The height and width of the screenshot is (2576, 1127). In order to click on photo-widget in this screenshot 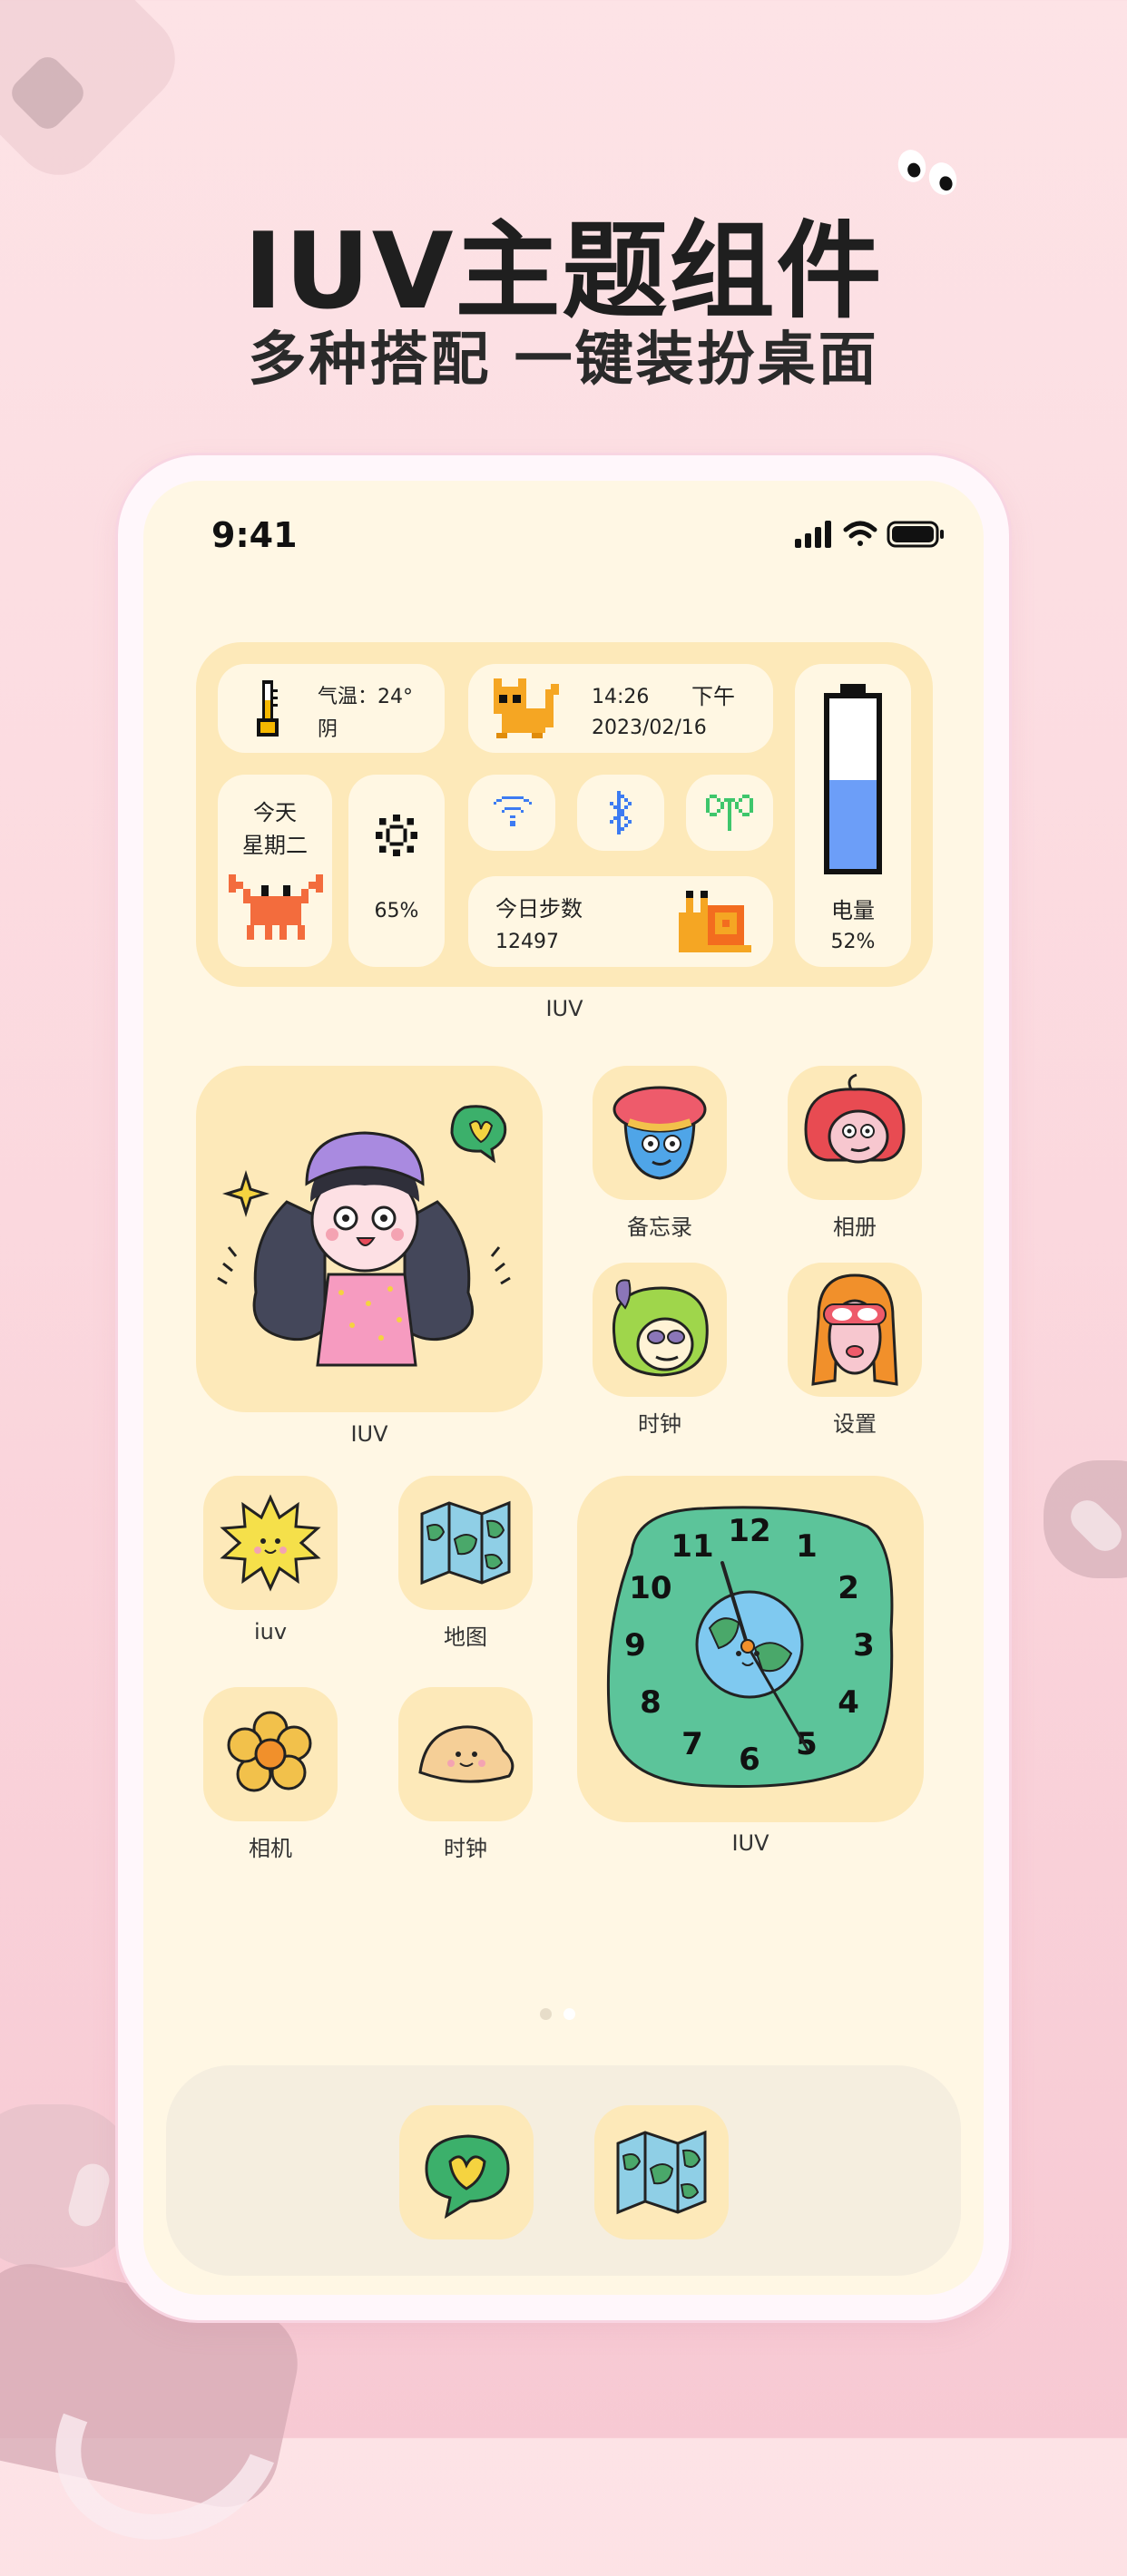, I will do `click(369, 1239)`.